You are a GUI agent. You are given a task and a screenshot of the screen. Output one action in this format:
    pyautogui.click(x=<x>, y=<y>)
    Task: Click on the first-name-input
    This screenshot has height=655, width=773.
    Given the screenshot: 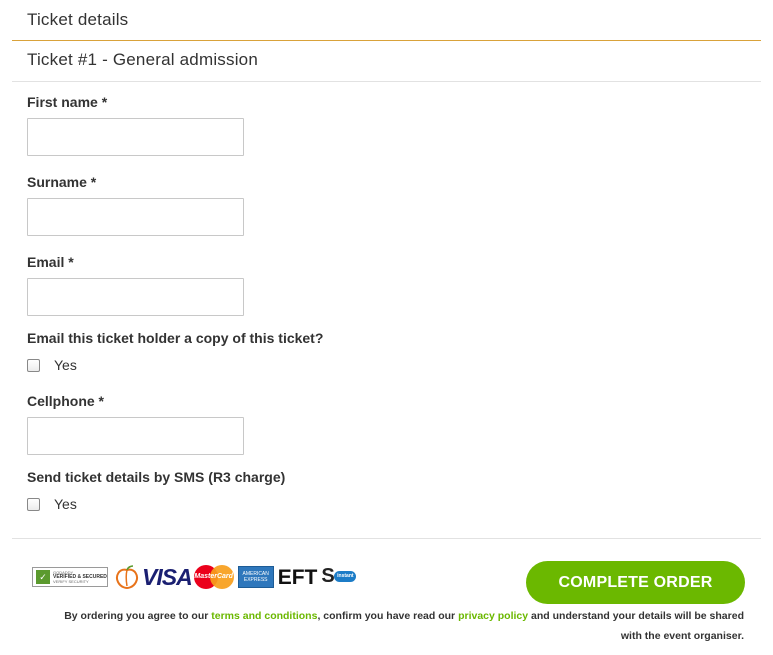 What is the action you would take?
    pyautogui.click(x=135, y=137)
    